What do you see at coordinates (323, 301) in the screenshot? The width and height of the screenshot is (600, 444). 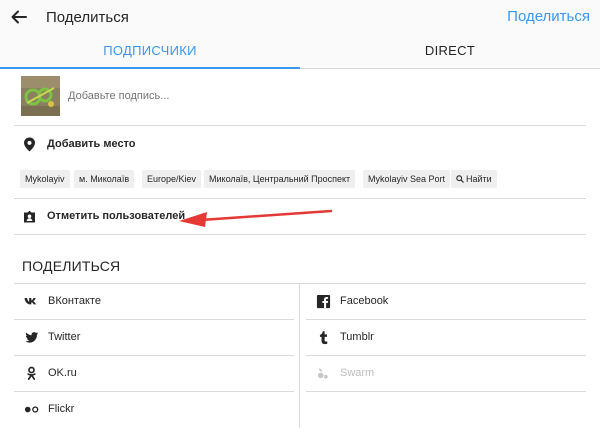 I see `facebook-icon` at bounding box center [323, 301].